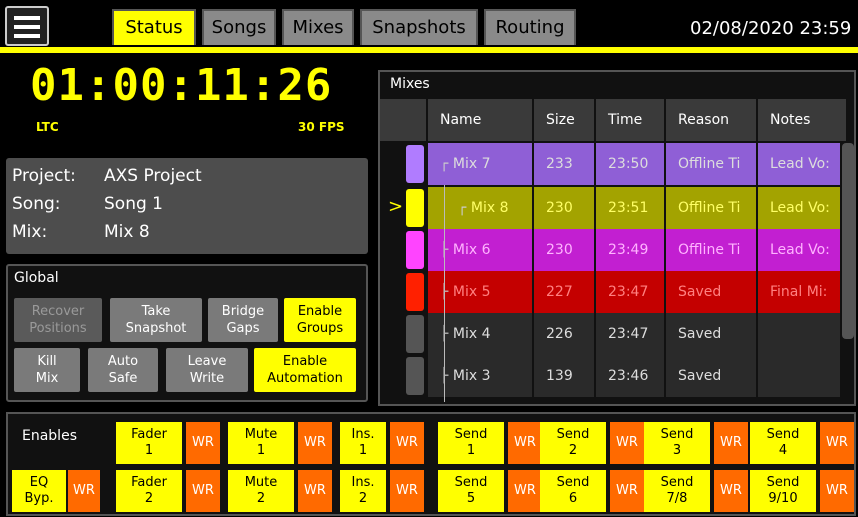  Describe the element at coordinates (479, 292) in the screenshot. I see `mix-name: ├ Mix 5` at that location.